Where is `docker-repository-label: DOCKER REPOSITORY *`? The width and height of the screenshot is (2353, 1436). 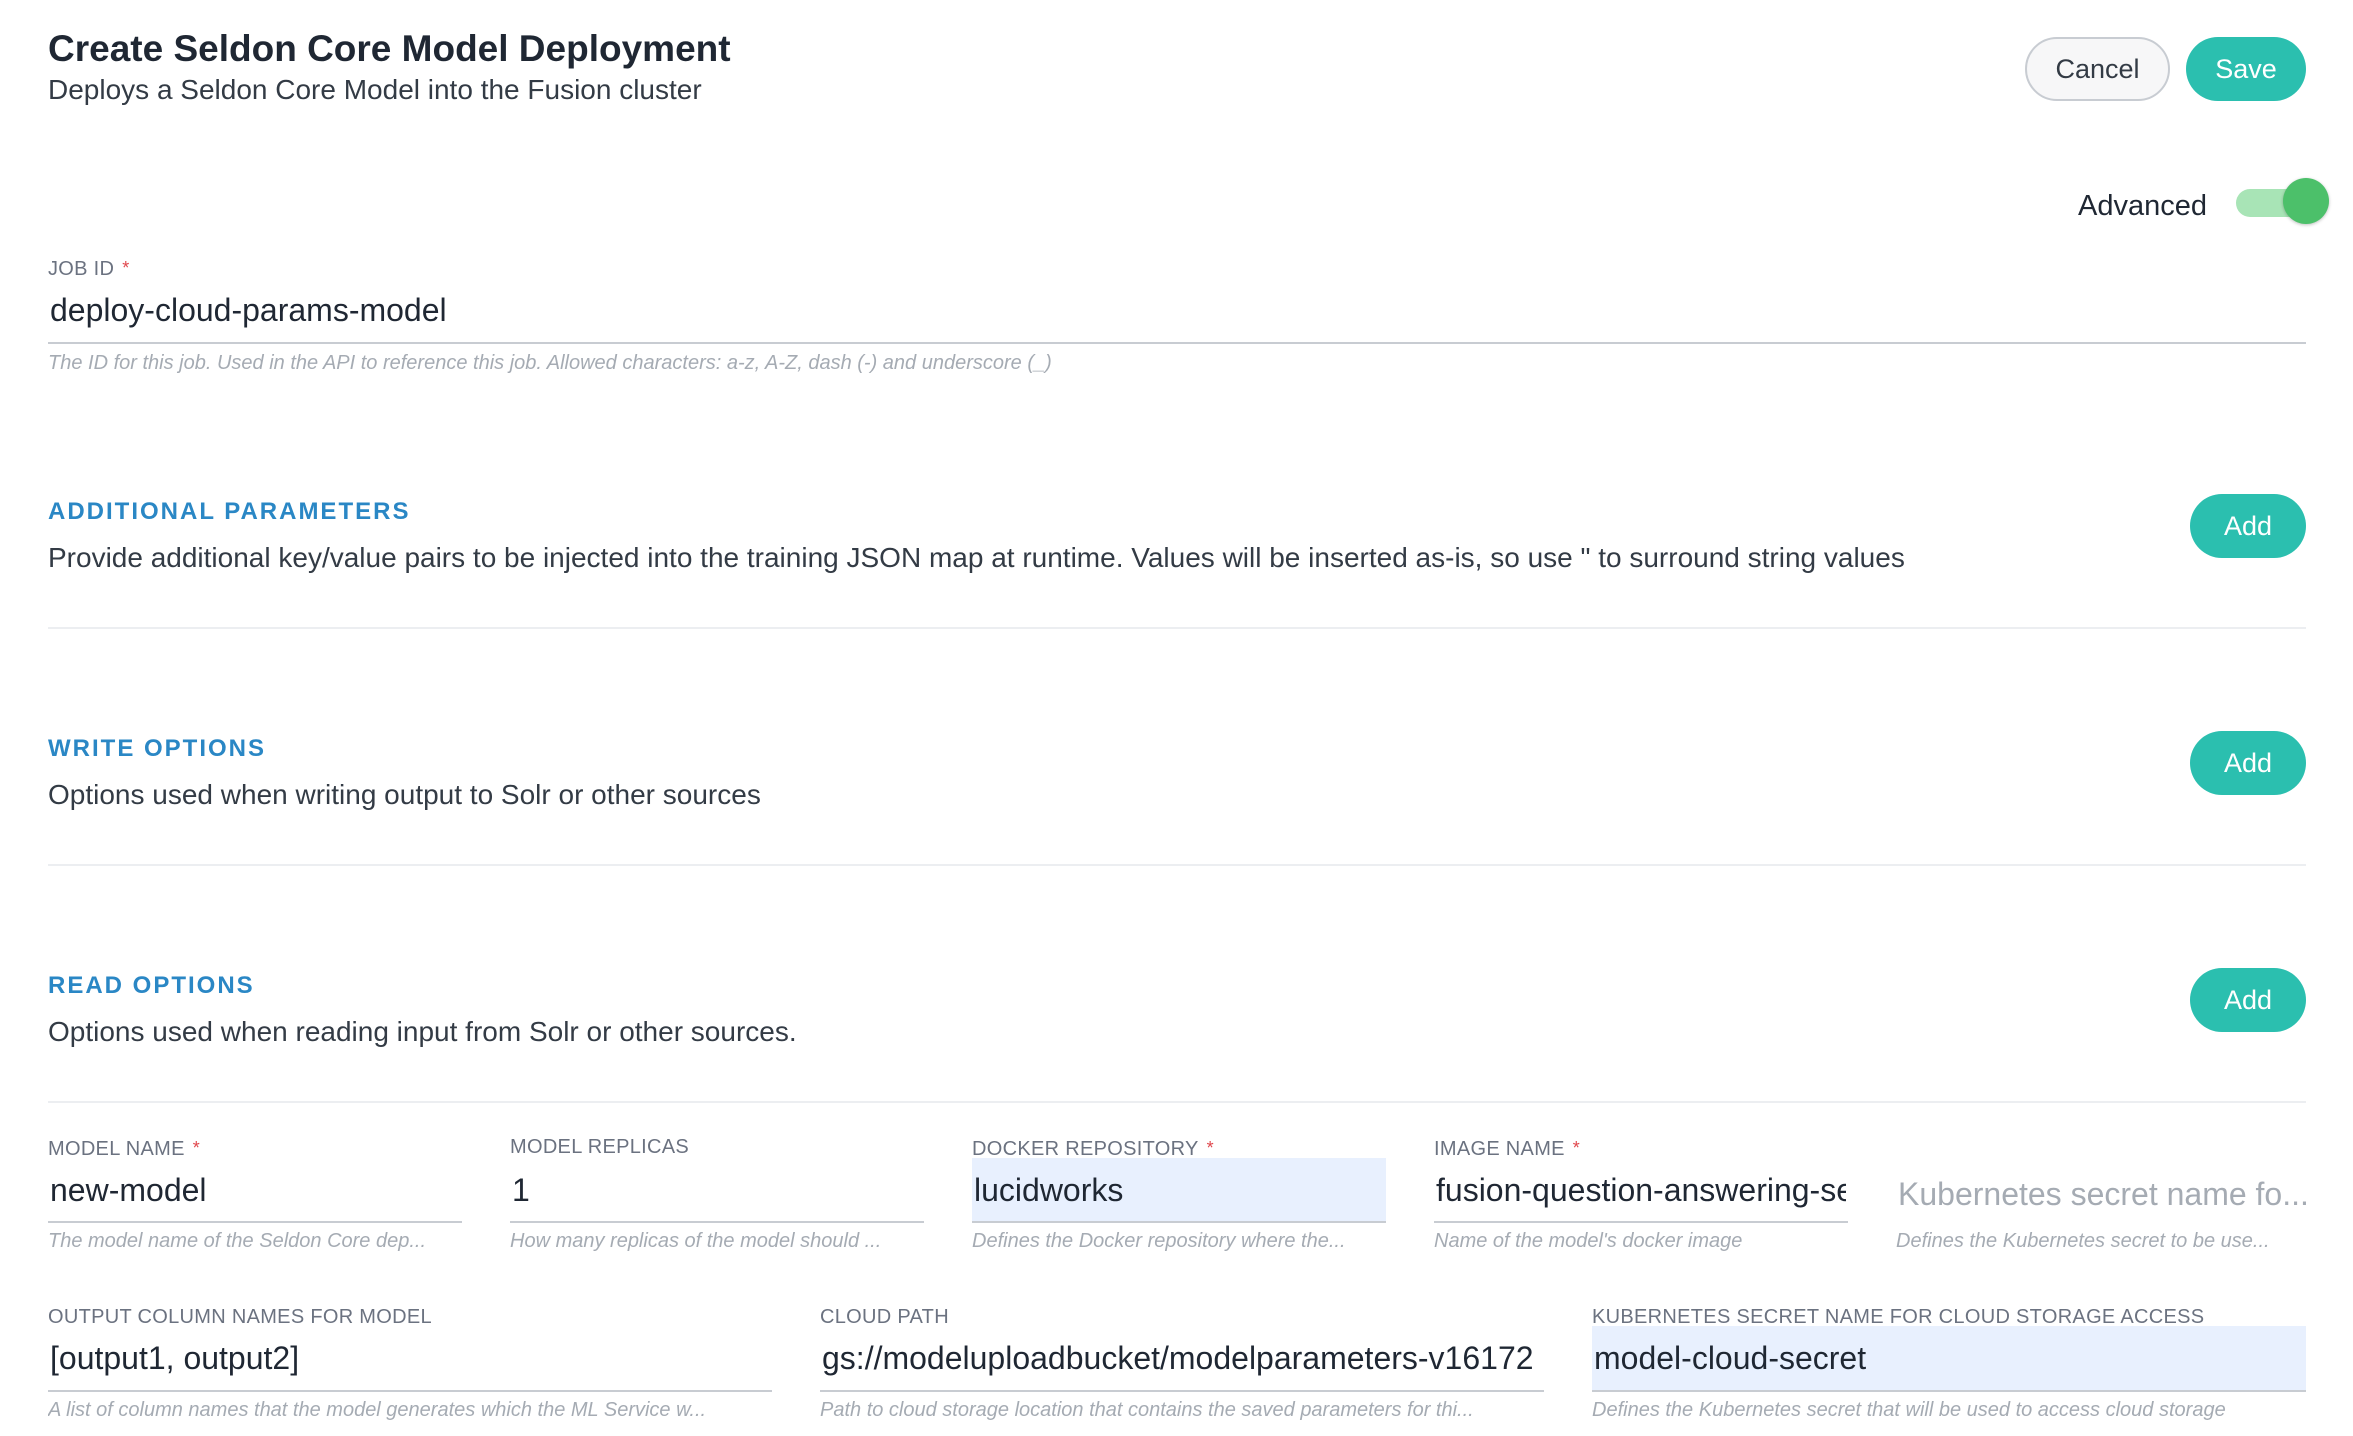 docker-repository-label: DOCKER REPOSITORY * is located at coordinates (1093, 1149).